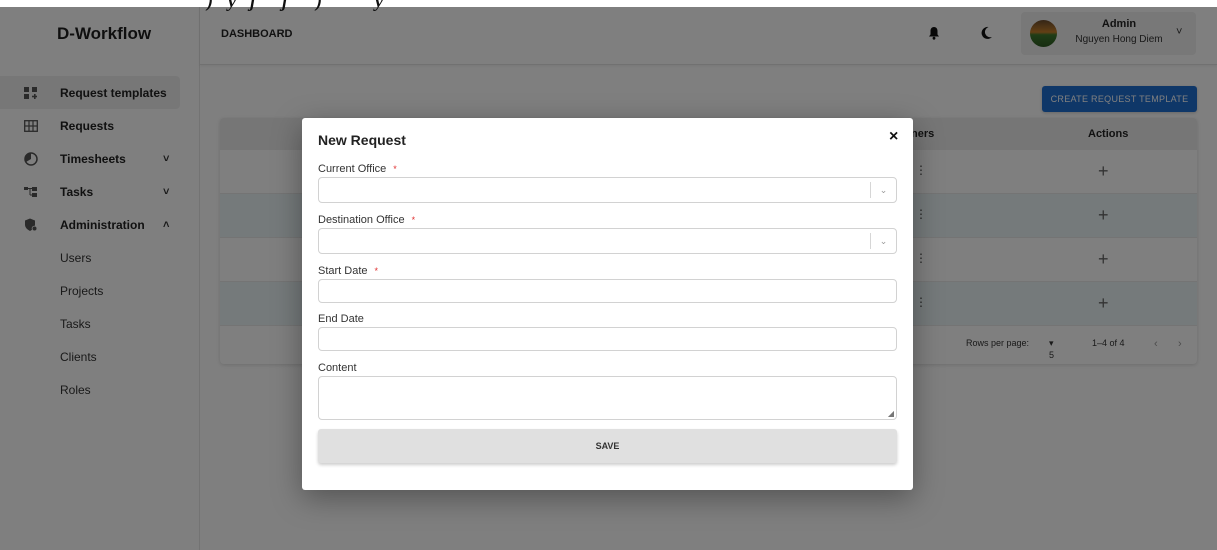 The width and height of the screenshot is (1217, 550). Describe the element at coordinates (607, 291) in the screenshot. I see `start-date-input` at that location.